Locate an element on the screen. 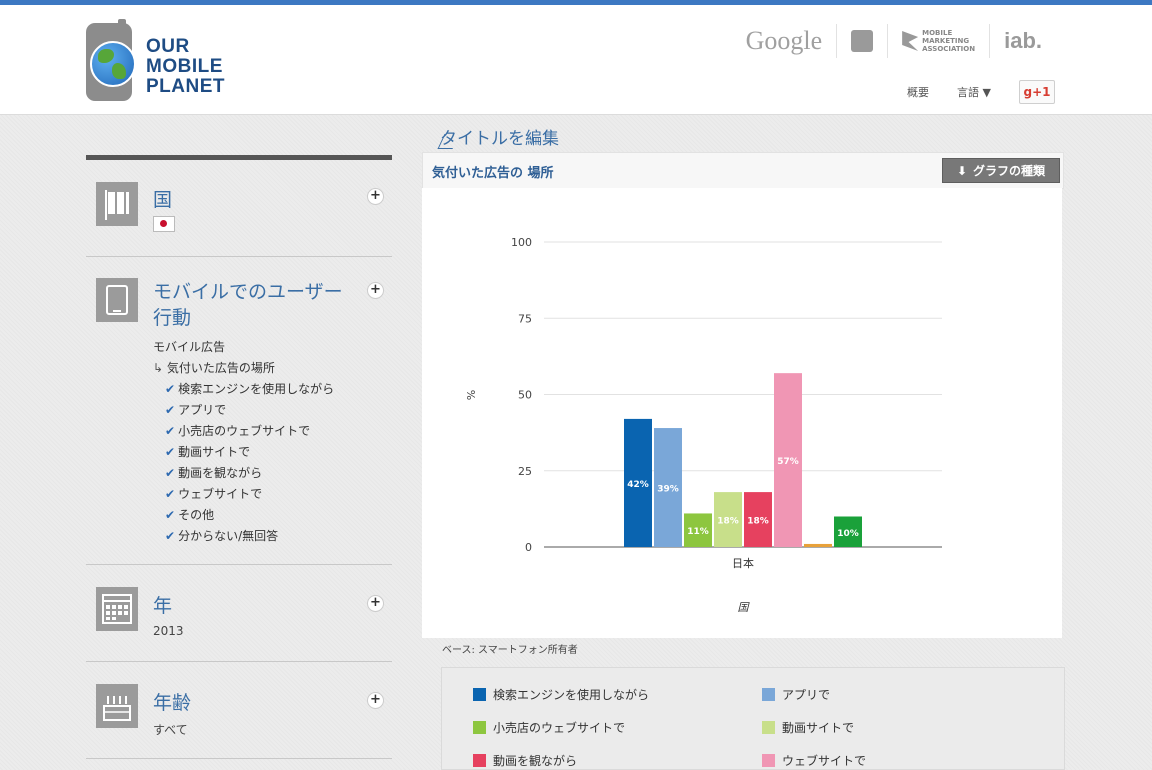 The image size is (1152, 770). legend-label: 動画を観ながら is located at coordinates (535, 761).